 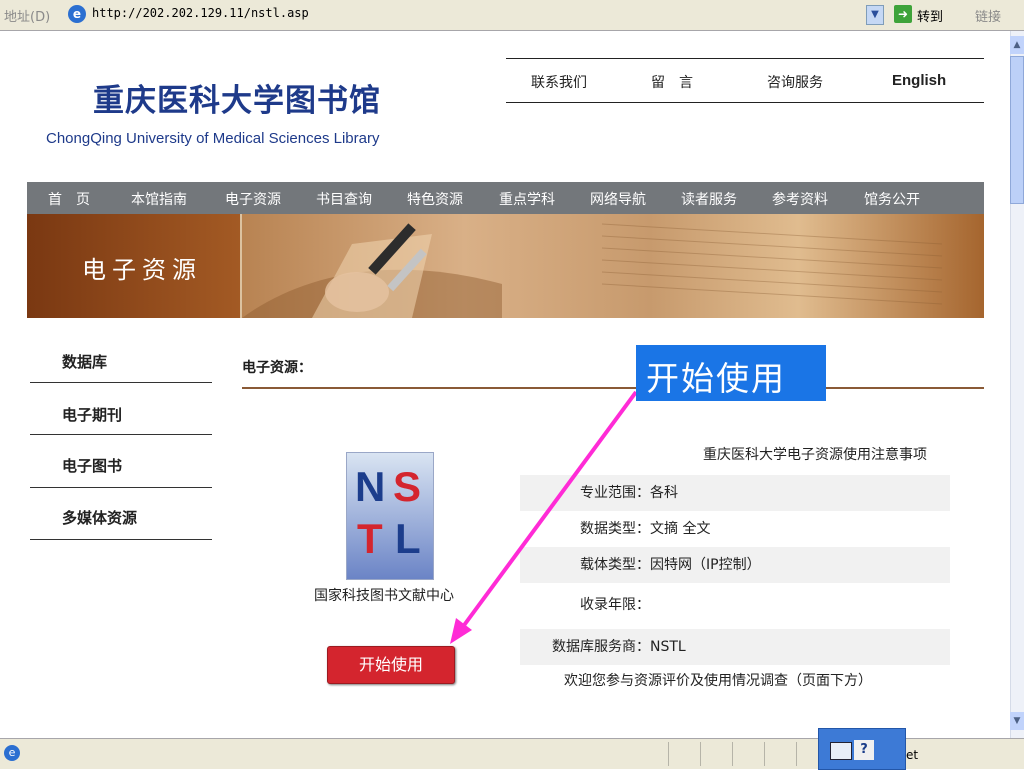 I want to click on status-zone-text: et, so click(x=912, y=755).